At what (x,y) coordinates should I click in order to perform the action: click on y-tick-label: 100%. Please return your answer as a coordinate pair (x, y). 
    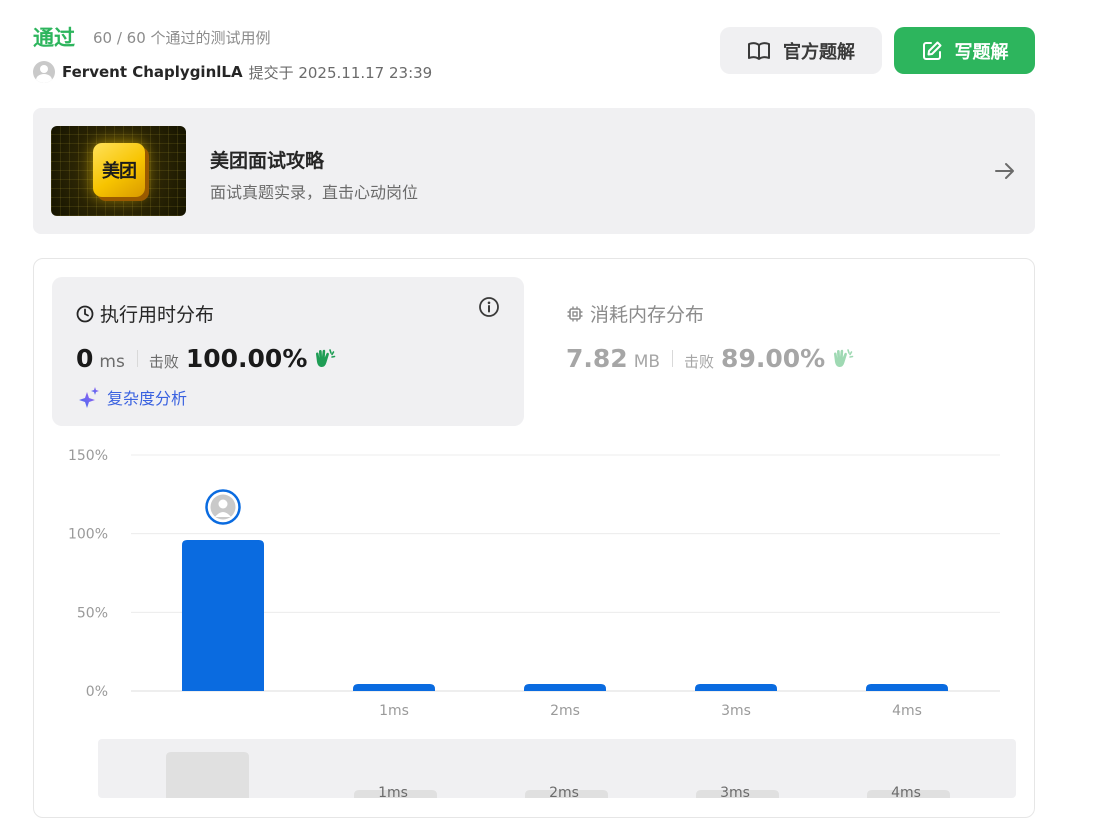
    Looking at the image, I should click on (88, 535).